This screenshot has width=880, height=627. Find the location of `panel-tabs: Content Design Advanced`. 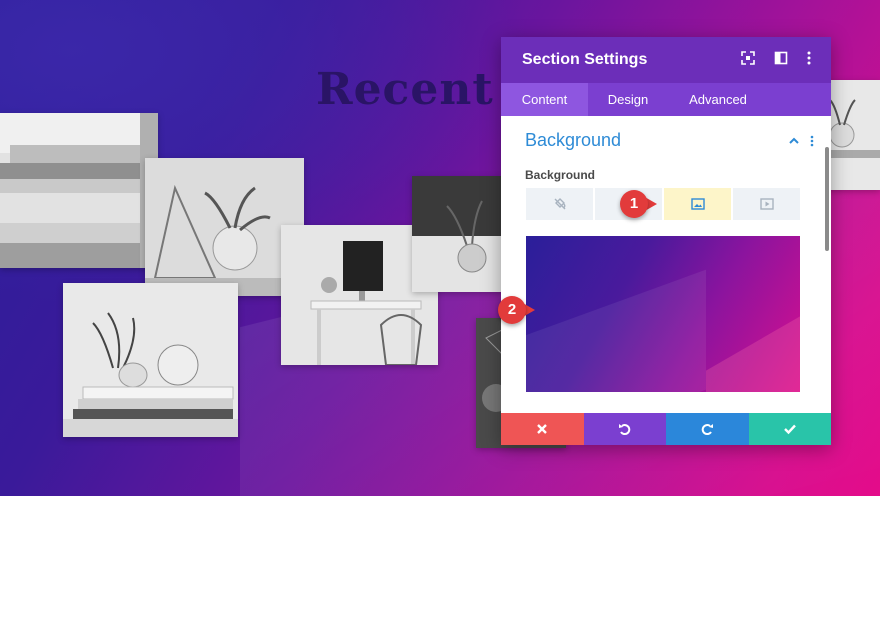

panel-tabs: Content Design Advanced is located at coordinates (666, 99).